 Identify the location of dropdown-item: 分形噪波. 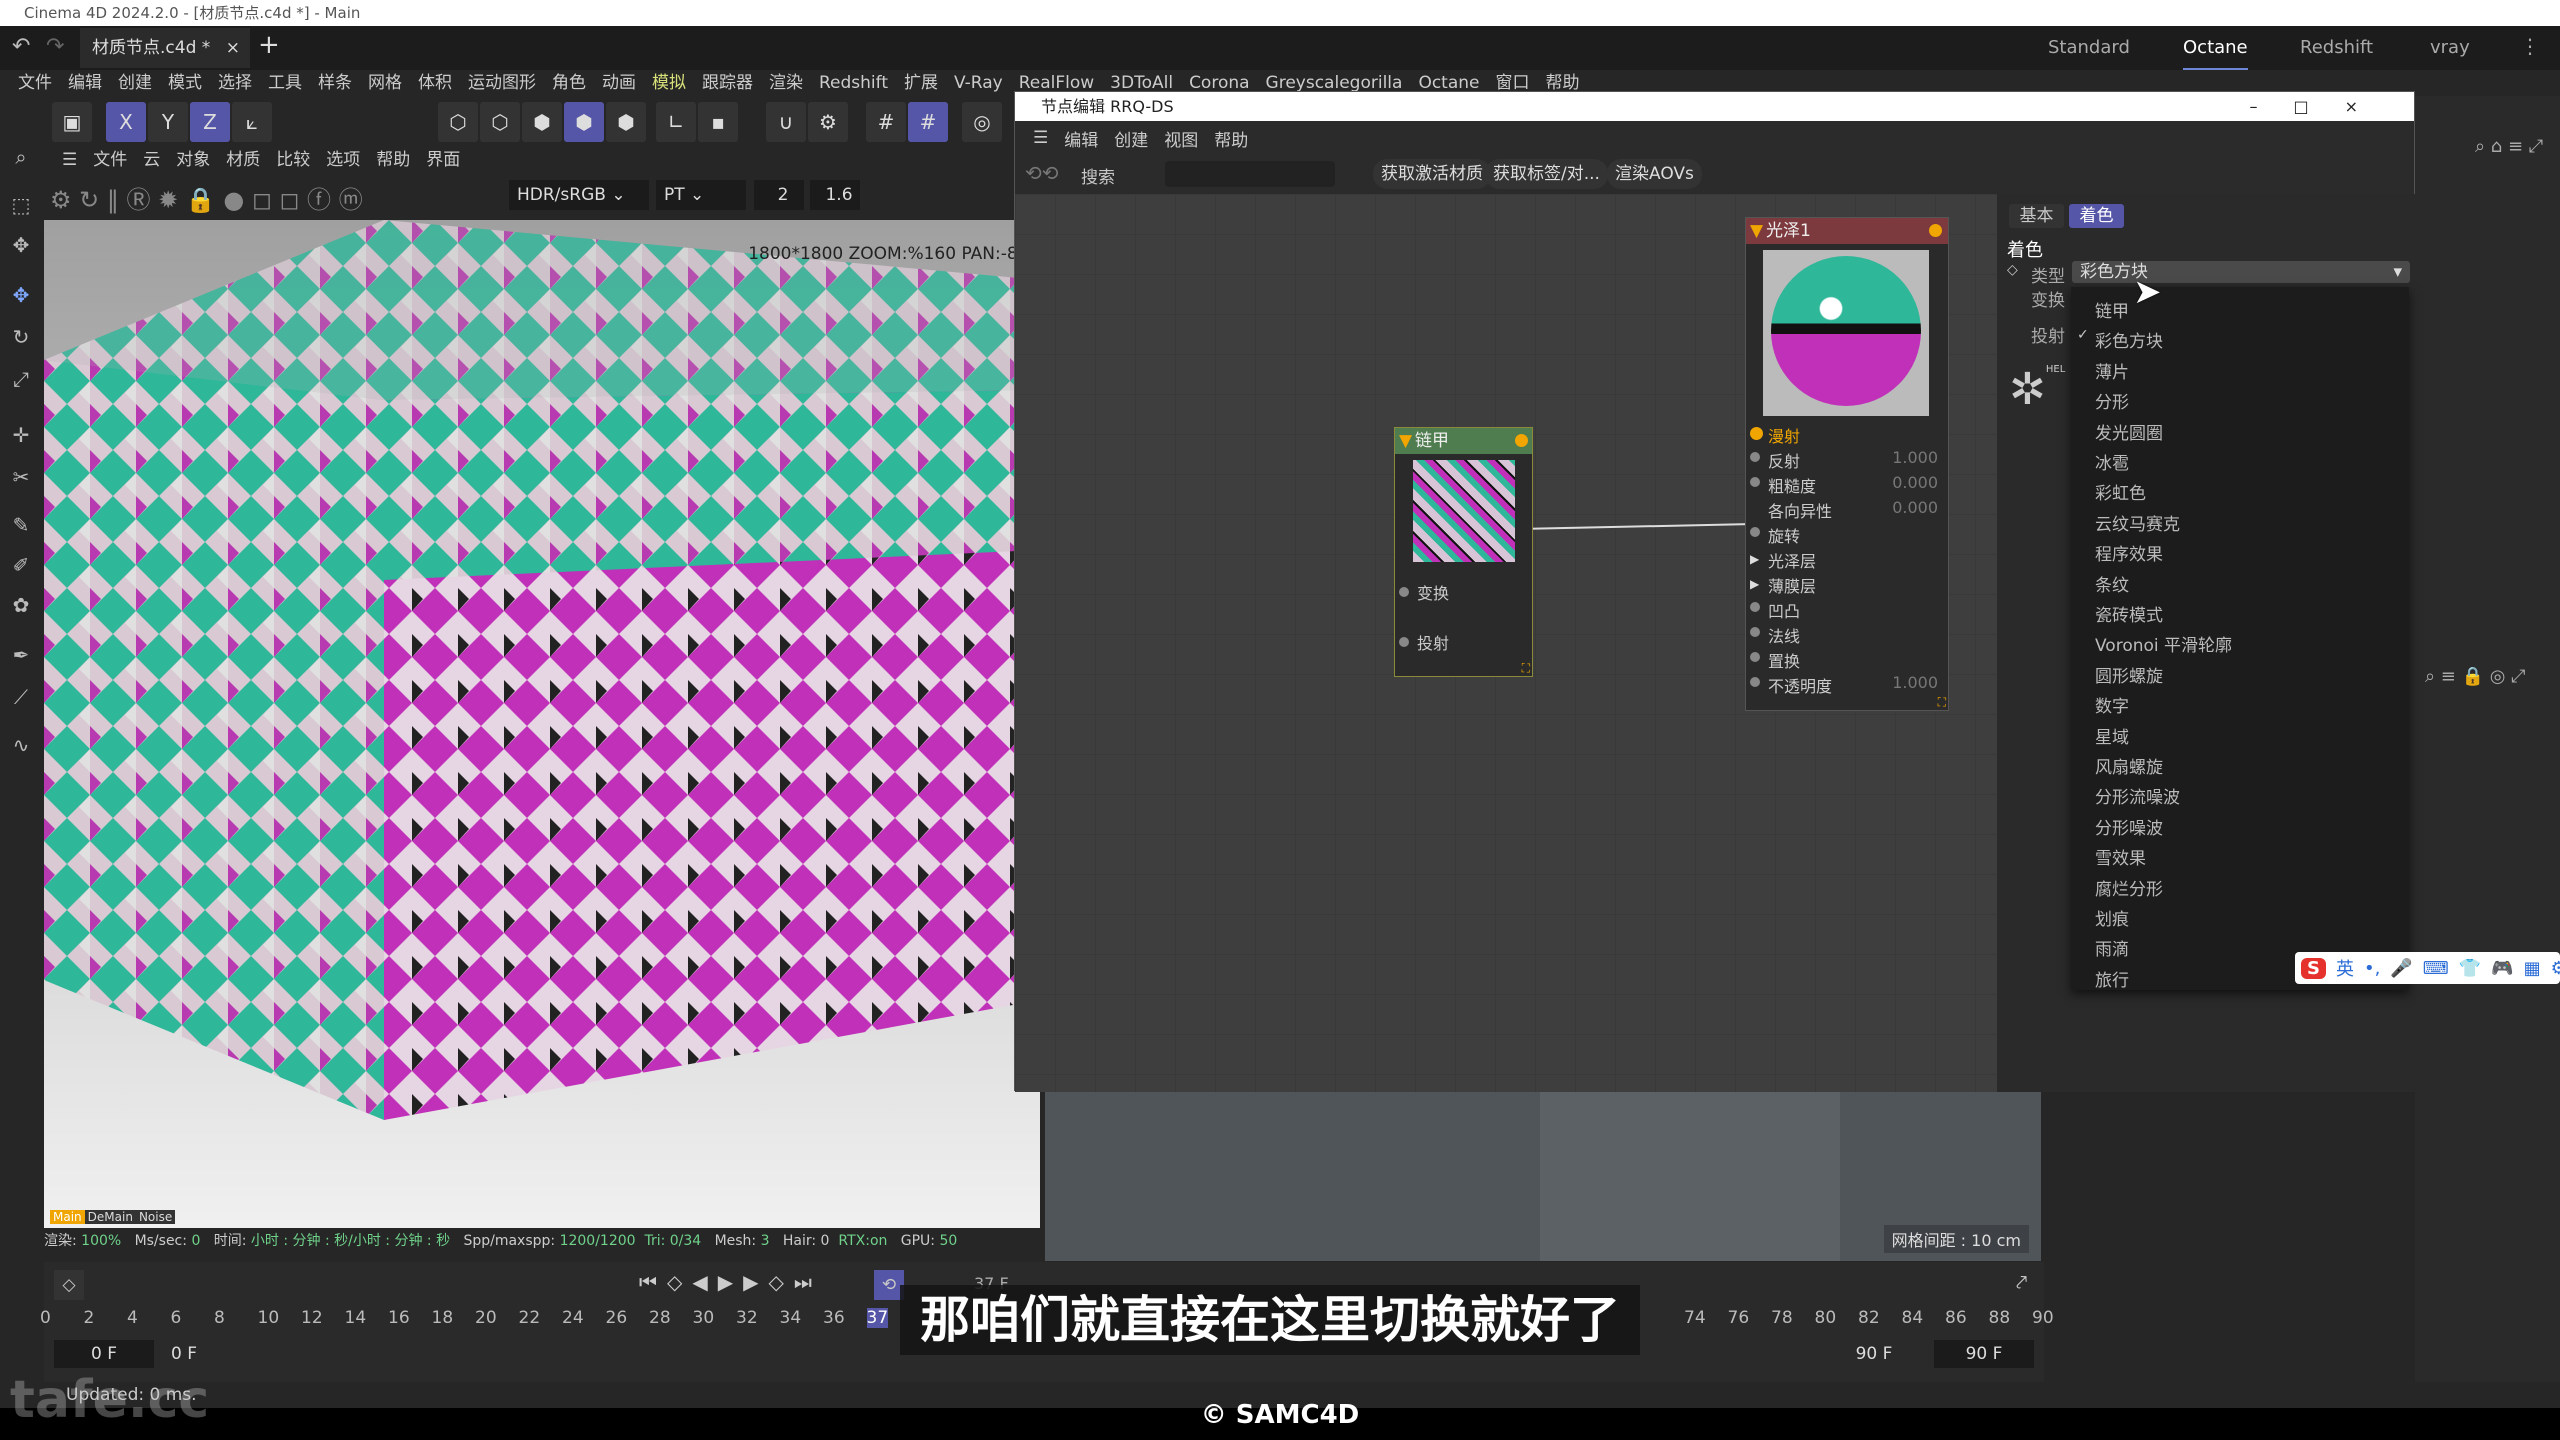
(2129, 826).